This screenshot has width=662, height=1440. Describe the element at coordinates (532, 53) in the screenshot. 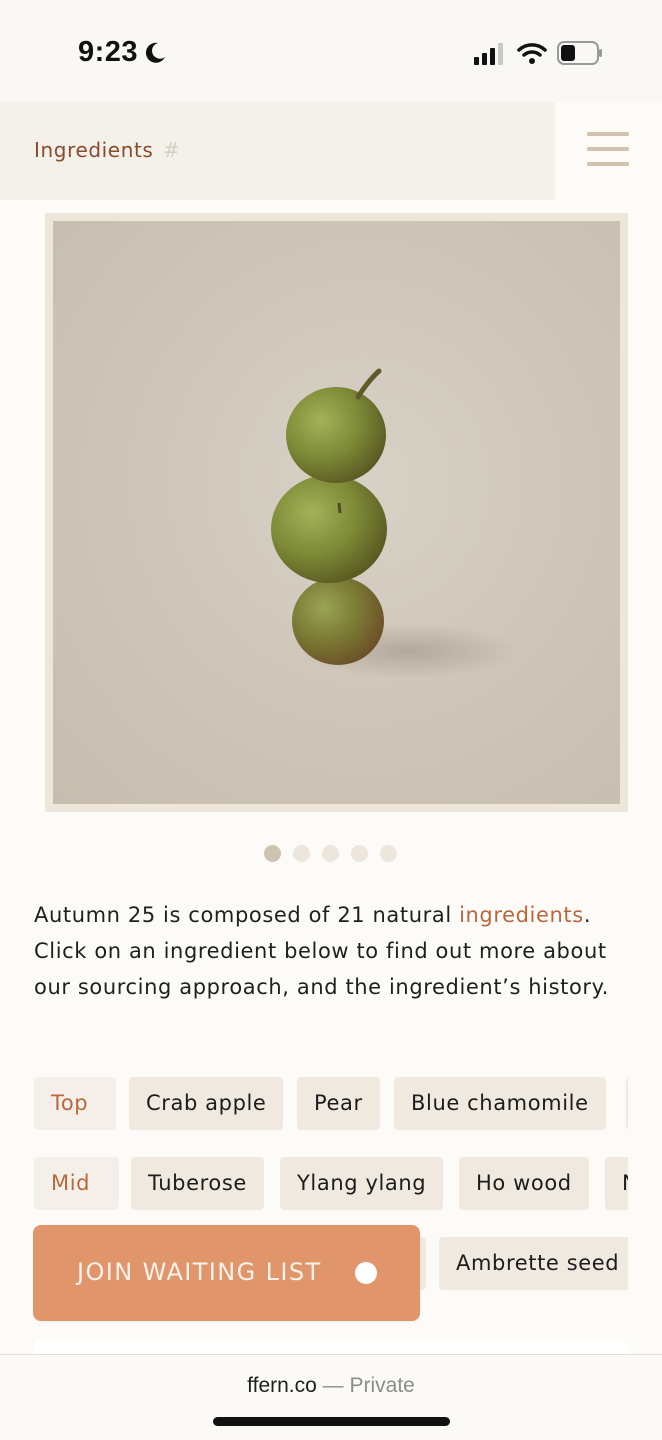

I see `wifi-icon` at that location.